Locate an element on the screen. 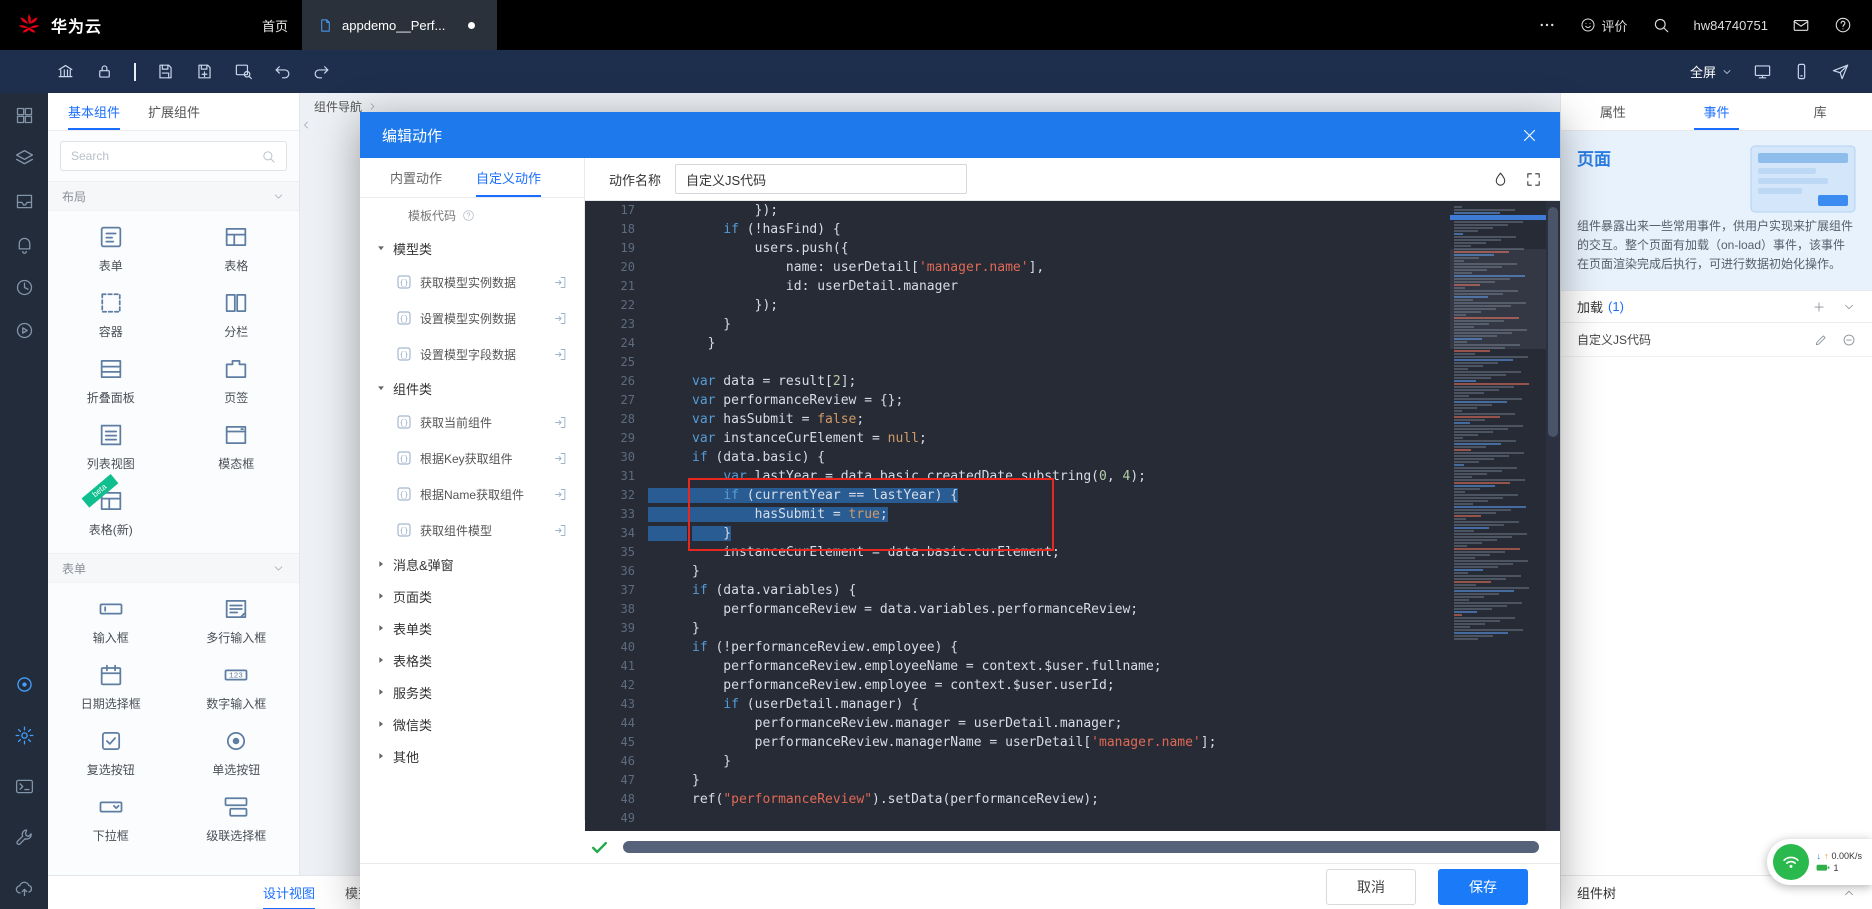 This screenshot has width=1872, height=909. tree-item: {} 获取模型实例数据 is located at coordinates (472, 282).